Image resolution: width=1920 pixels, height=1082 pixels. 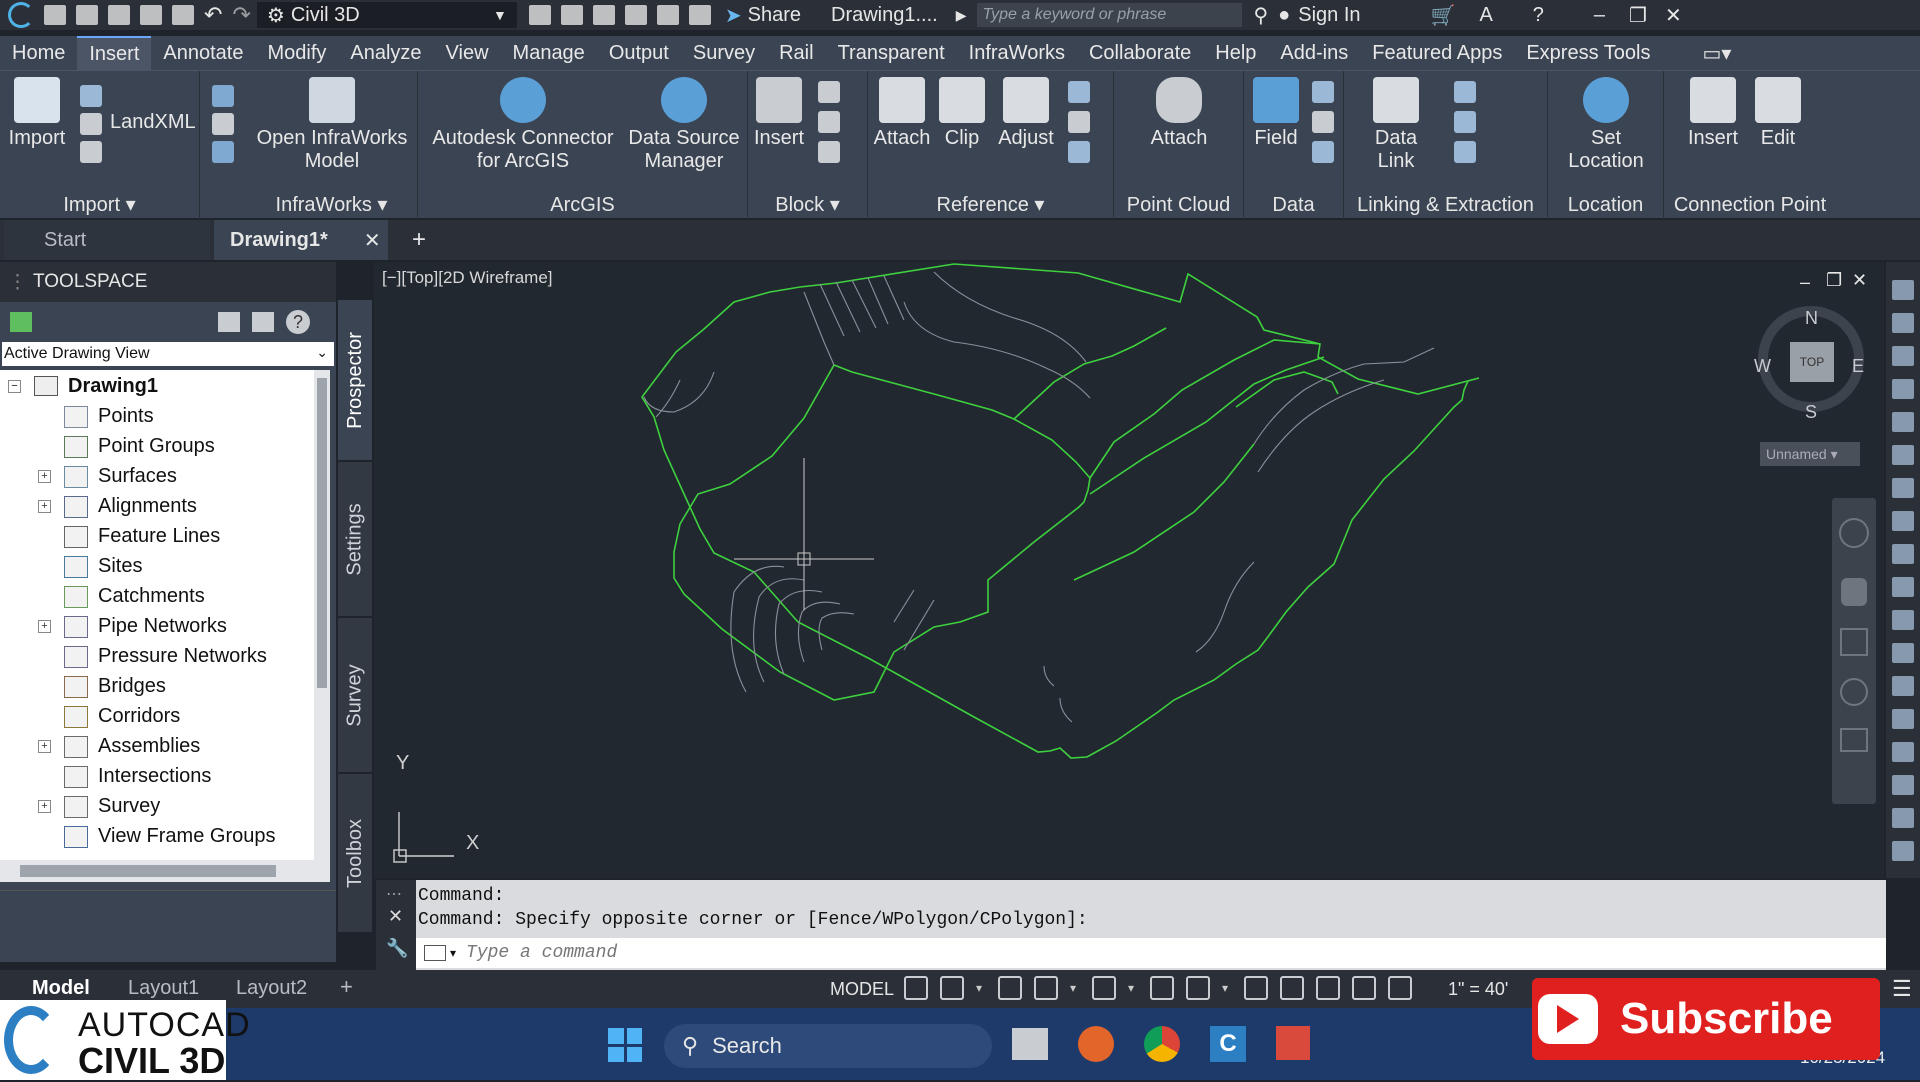 I want to click on workspace-selector: ⚙ Civil 3D ▼, so click(x=386, y=15).